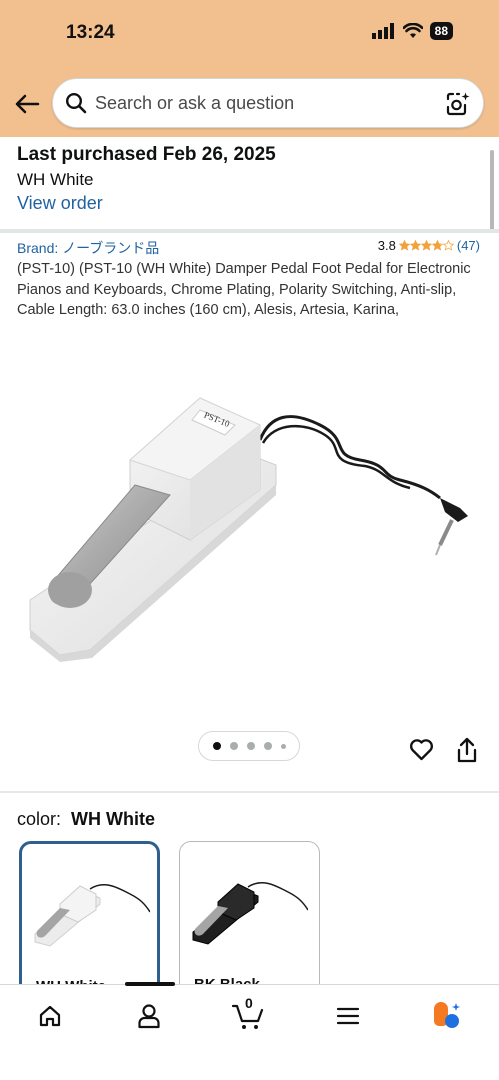  I want to click on menu-icon, so click(348, 1016).